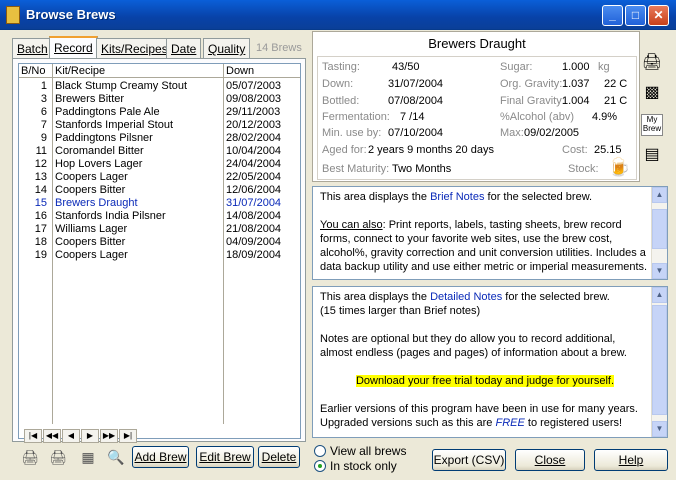  I want to click on org-gravity-label: Org. Gravity:, so click(531, 84).